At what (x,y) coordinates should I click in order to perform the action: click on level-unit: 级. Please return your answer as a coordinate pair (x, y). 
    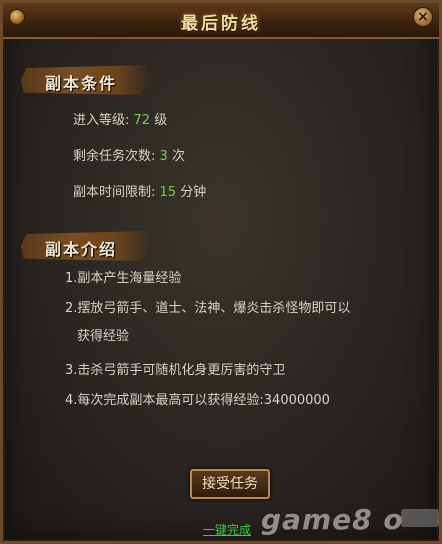
    Looking at the image, I should click on (161, 120).